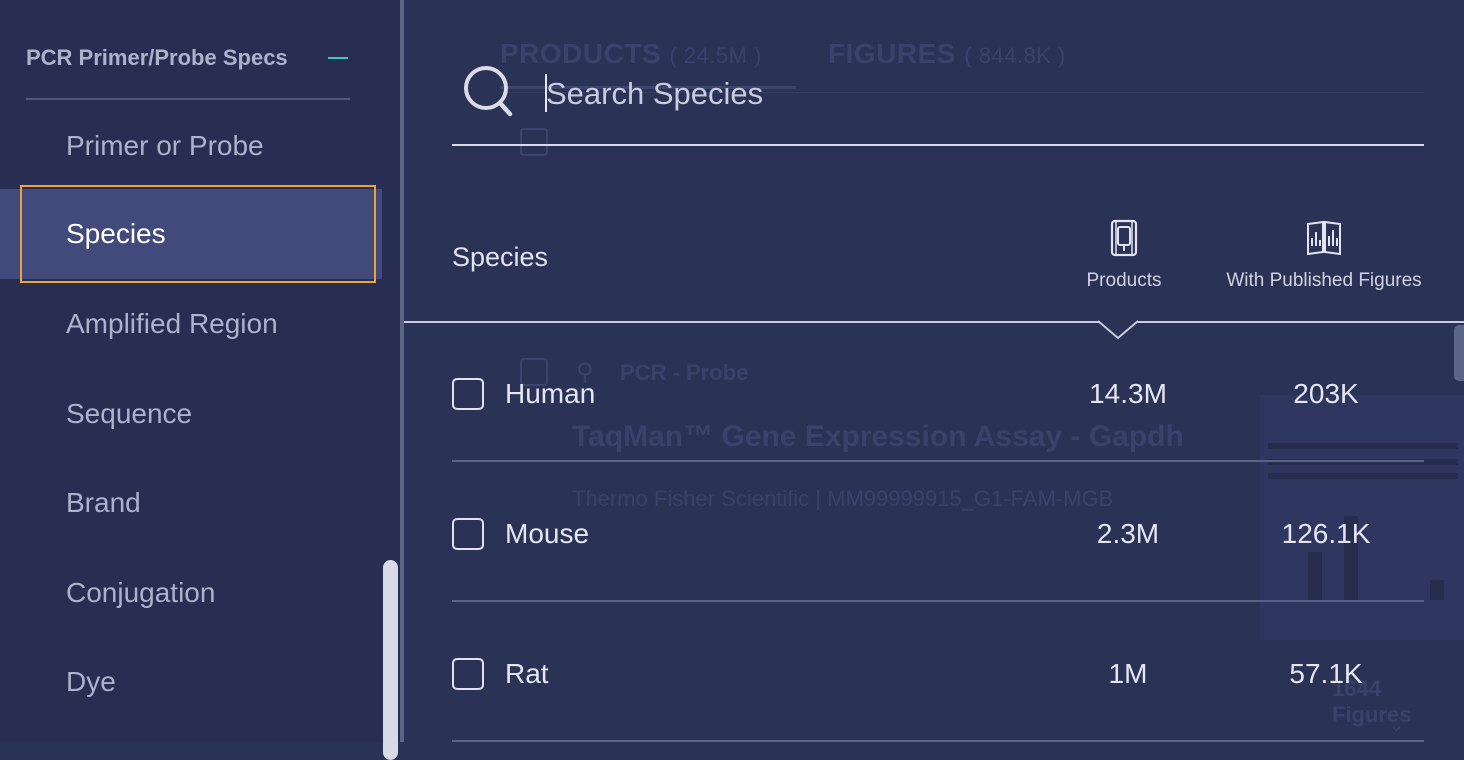  I want to click on section-header-pcr-specs: PCR Primer/Probe Specs, so click(188, 58).